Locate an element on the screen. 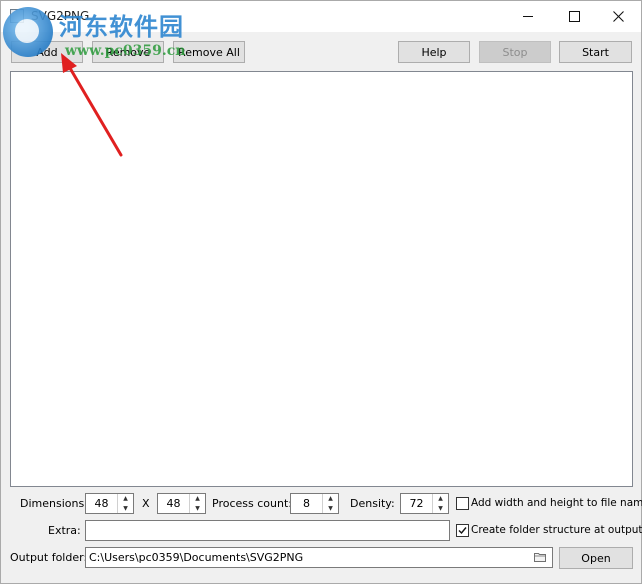 The width and height of the screenshot is (642, 584). height-stepper-arrows: ▲ ▼ is located at coordinates (197, 503).